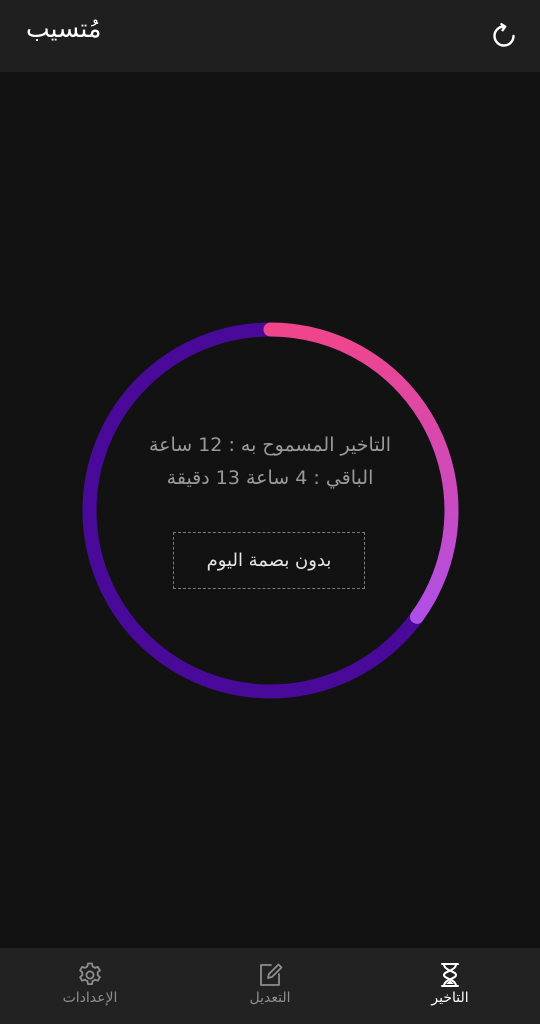 This screenshot has height=1024, width=540. Describe the element at coordinates (90, 998) in the screenshot. I see `nav-label-settings: الإعدادات` at that location.